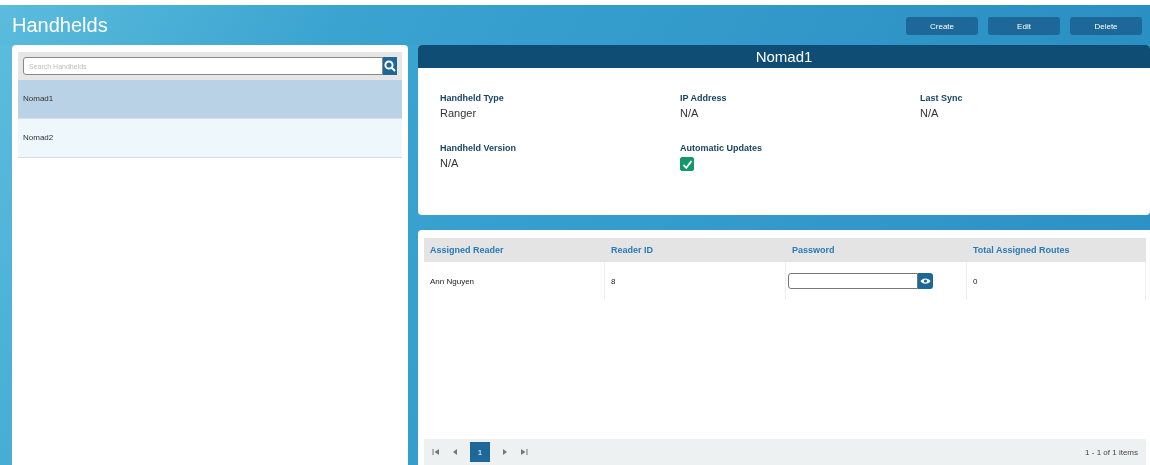 The width and height of the screenshot is (1150, 465). I want to click on search-button, so click(390, 66).